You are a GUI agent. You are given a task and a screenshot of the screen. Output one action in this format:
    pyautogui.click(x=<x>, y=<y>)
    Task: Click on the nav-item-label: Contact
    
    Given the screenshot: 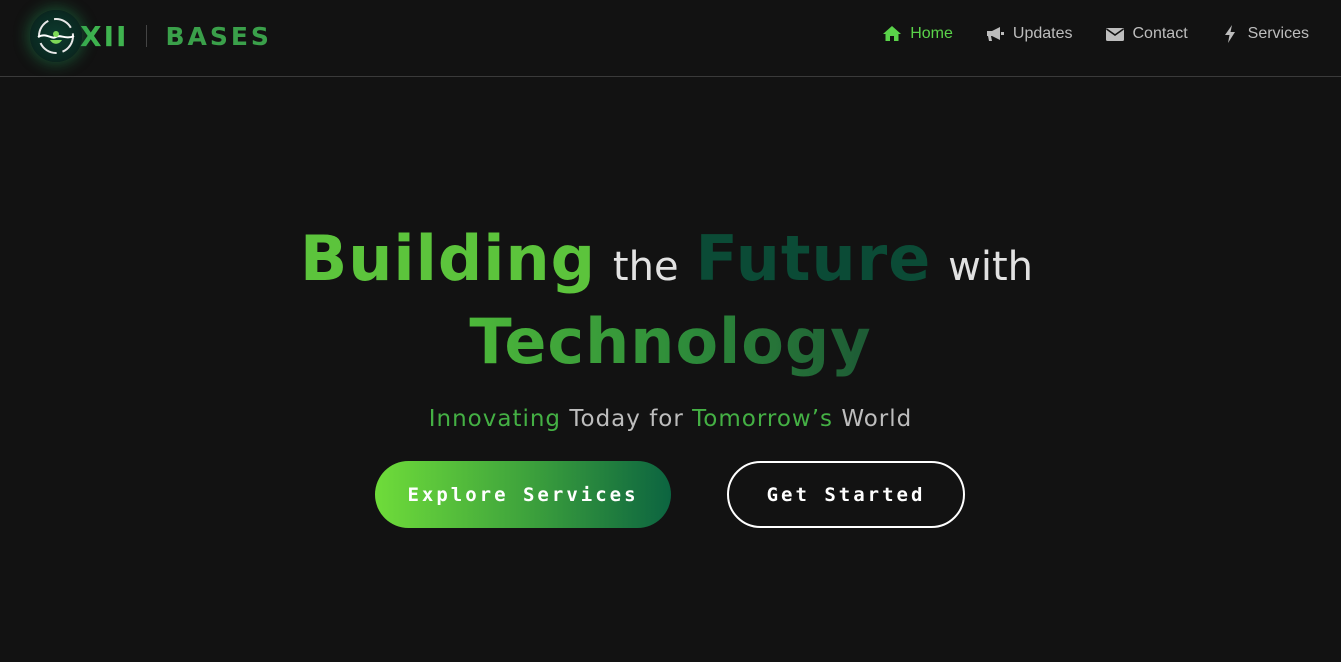 What is the action you would take?
    pyautogui.click(x=1160, y=33)
    